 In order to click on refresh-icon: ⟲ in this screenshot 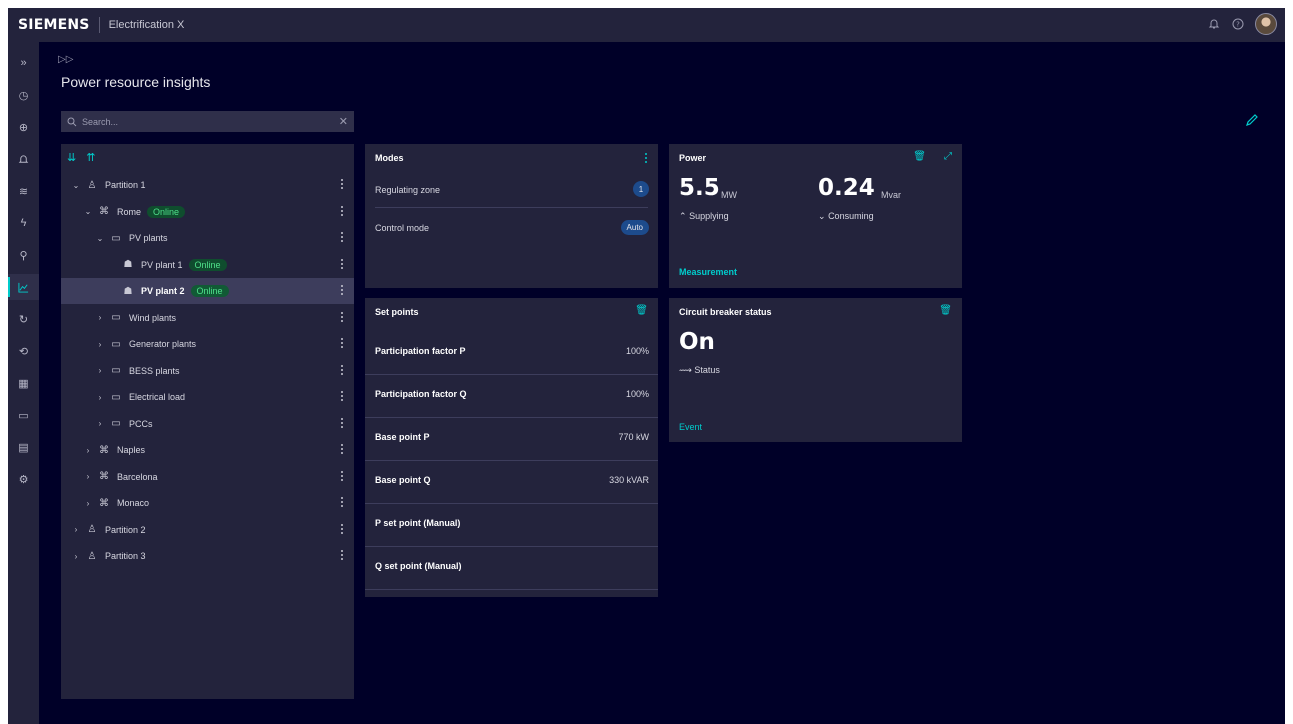, I will do `click(23, 351)`.